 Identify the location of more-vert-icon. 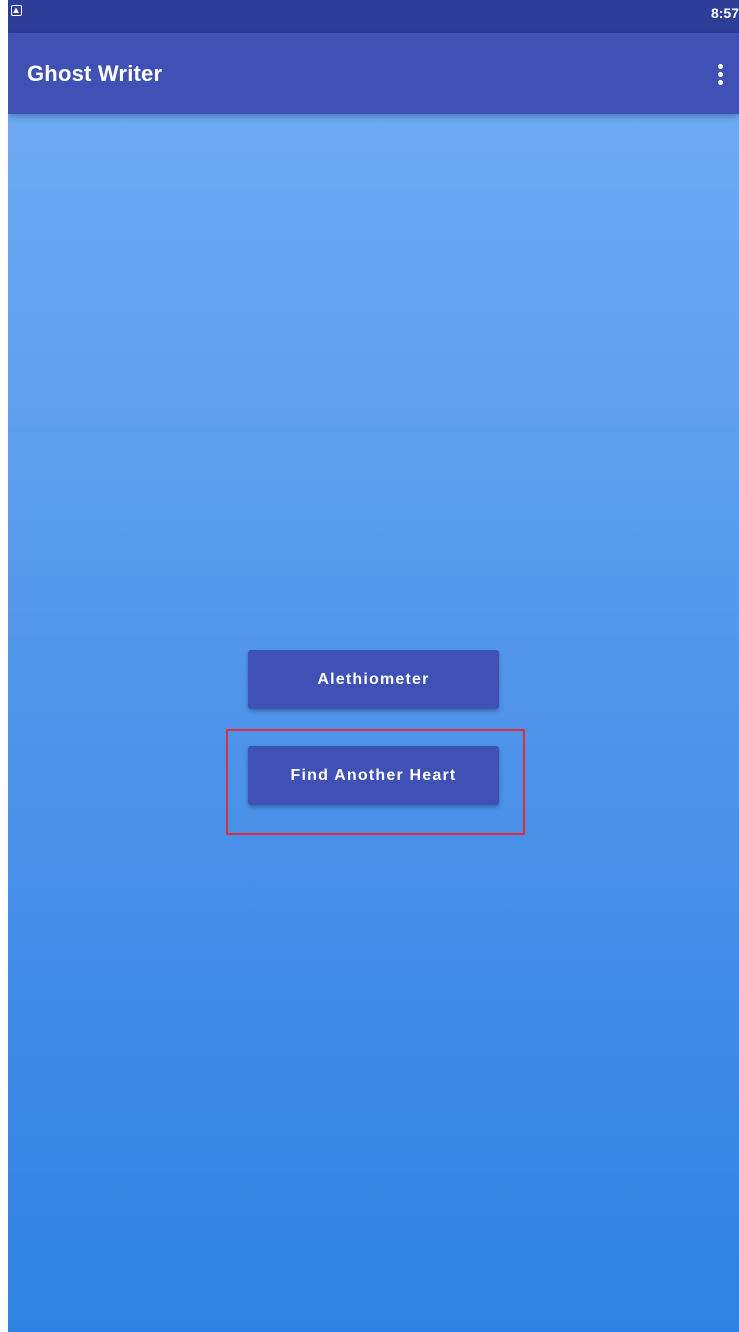
(720, 74).